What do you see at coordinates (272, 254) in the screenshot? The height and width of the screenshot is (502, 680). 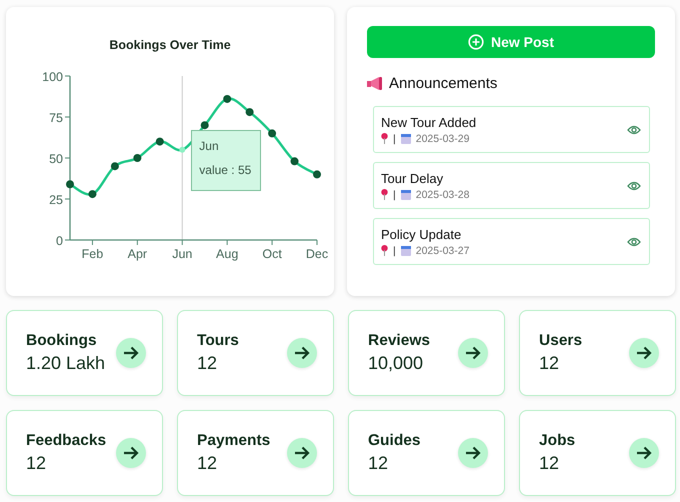 I see `x-tick-label: Oct` at bounding box center [272, 254].